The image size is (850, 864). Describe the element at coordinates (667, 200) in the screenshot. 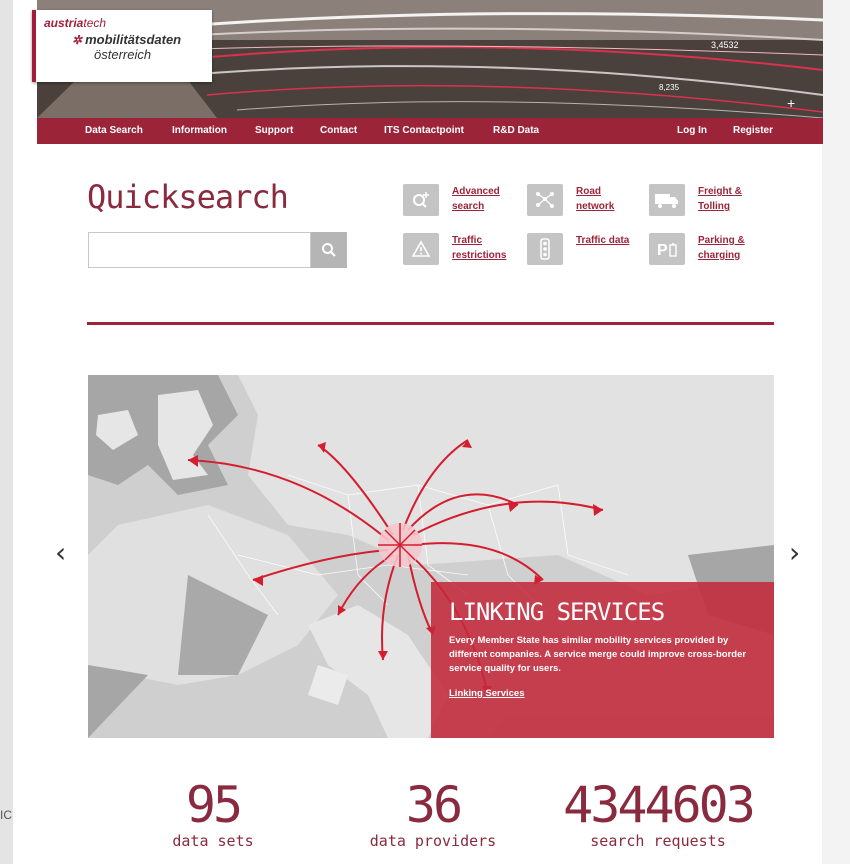

I see `truck-icon` at that location.